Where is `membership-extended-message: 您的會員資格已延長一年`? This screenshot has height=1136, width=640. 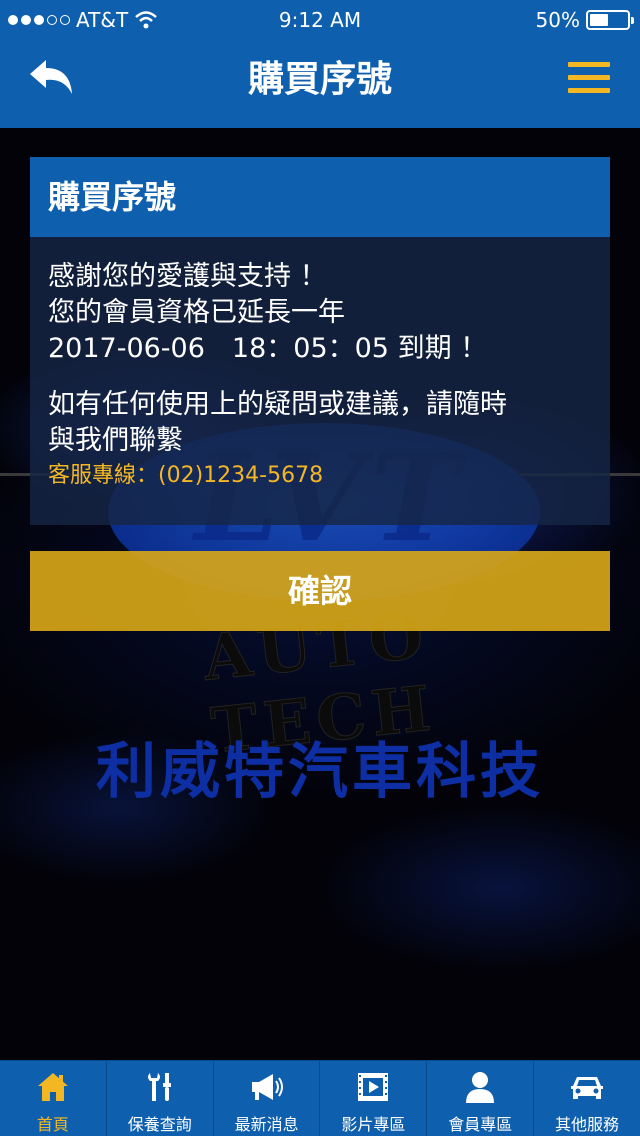
membership-extended-message: 您的會員資格已延長一年 is located at coordinates (196, 312).